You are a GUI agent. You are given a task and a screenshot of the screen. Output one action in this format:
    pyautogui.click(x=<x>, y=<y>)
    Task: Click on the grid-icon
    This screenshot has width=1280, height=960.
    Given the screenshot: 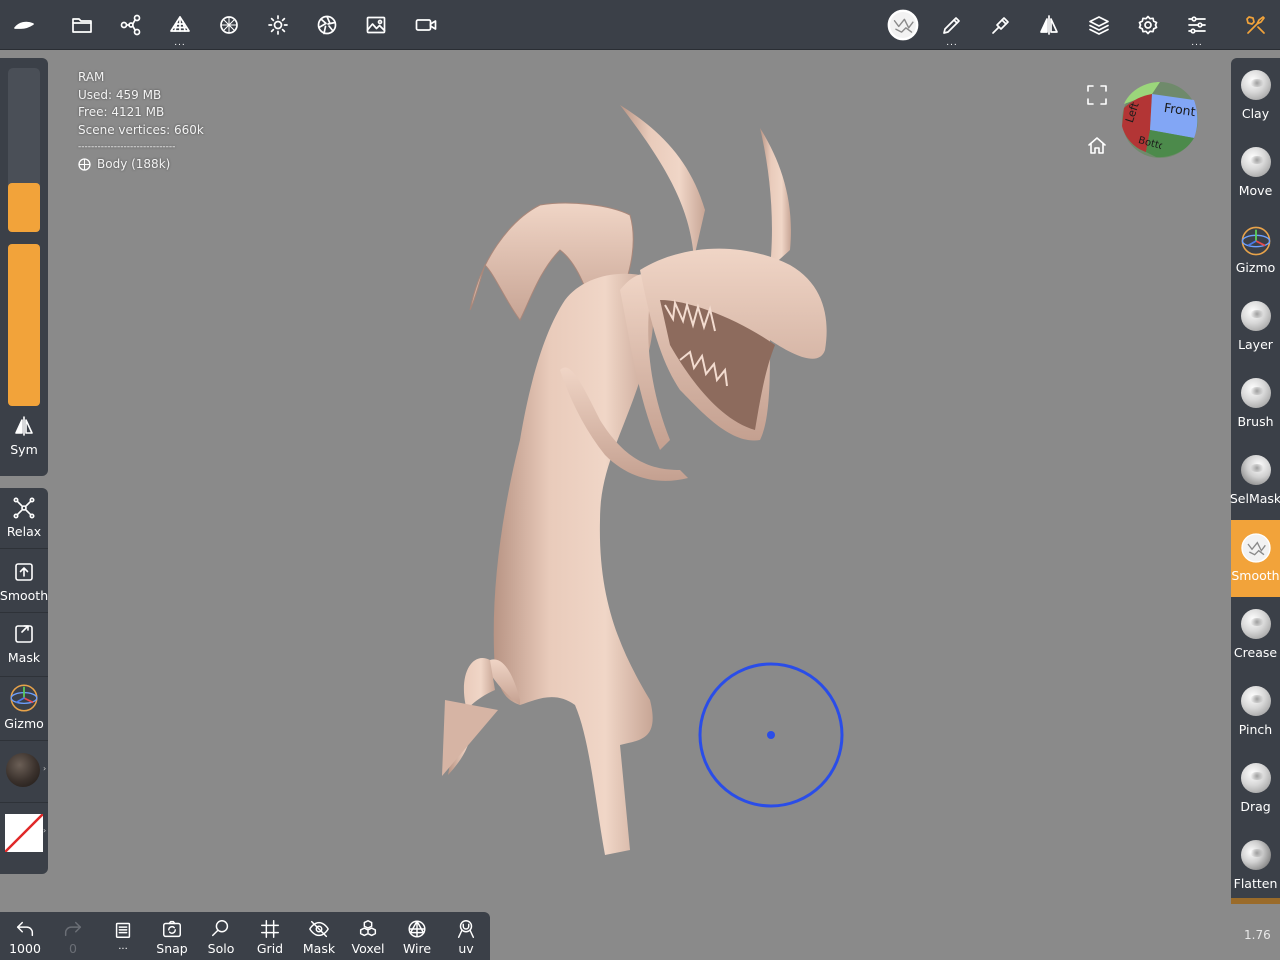 What is the action you would take?
    pyautogui.click(x=270, y=929)
    